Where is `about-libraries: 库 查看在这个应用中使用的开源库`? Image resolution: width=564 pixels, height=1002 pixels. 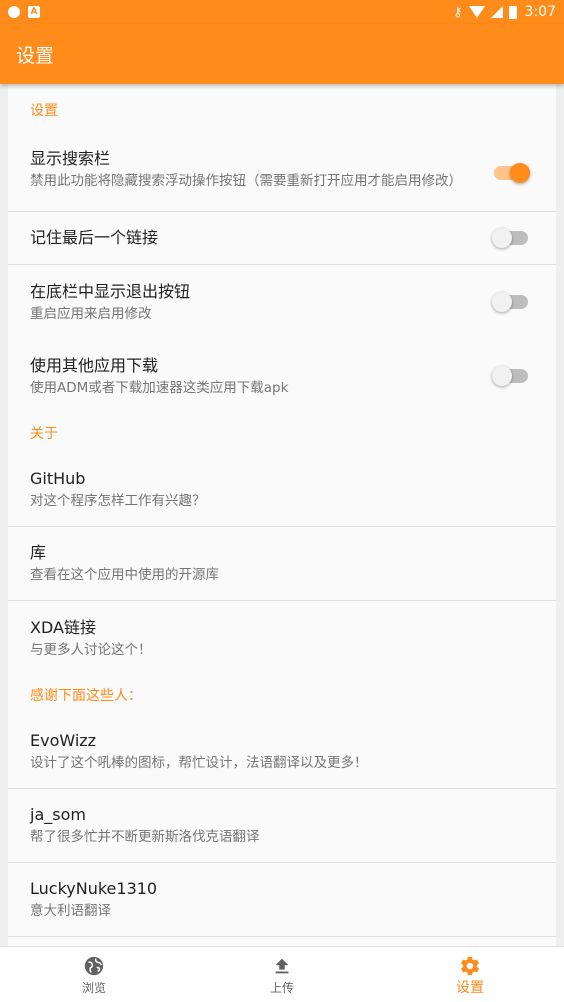
about-libraries: 库 查看在这个应用中使用的开源库 is located at coordinates (282, 564).